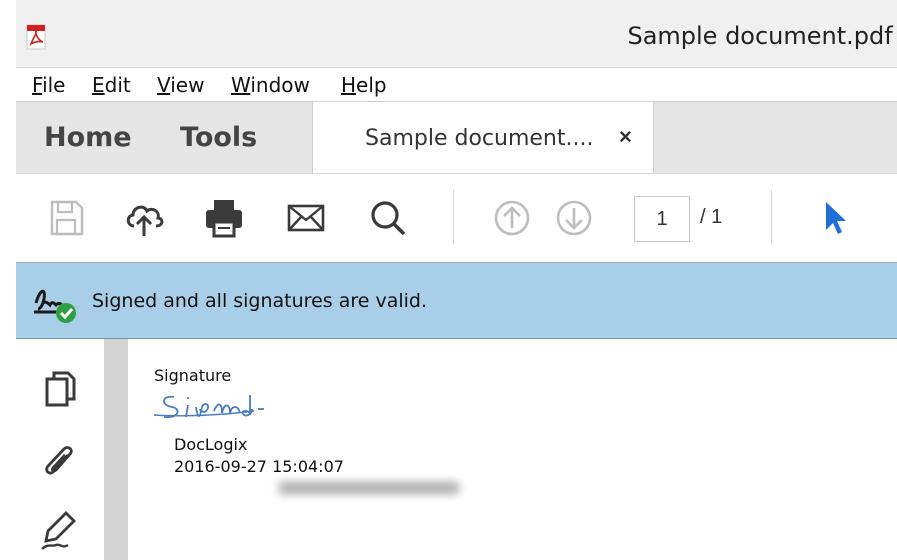  What do you see at coordinates (211, 444) in the screenshot?
I see `signer-name: DocLogix` at bounding box center [211, 444].